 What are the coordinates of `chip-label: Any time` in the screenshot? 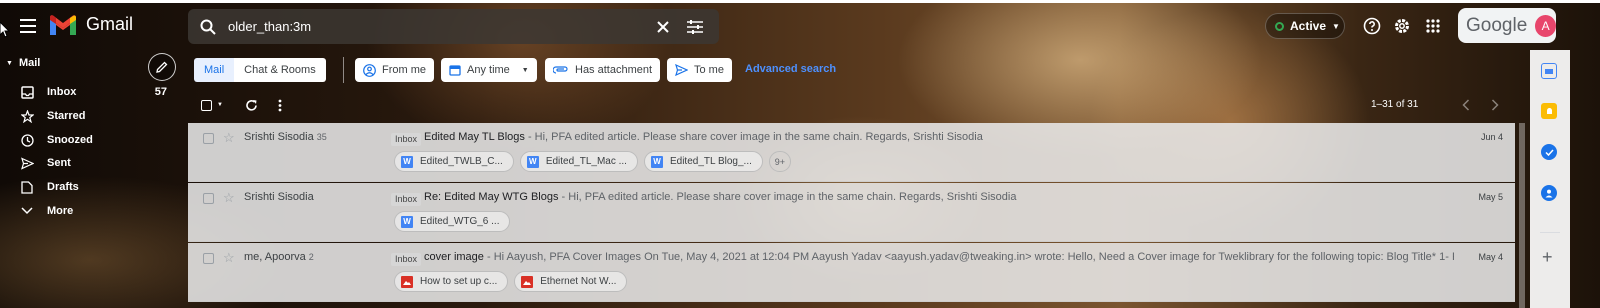 It's located at (488, 70).